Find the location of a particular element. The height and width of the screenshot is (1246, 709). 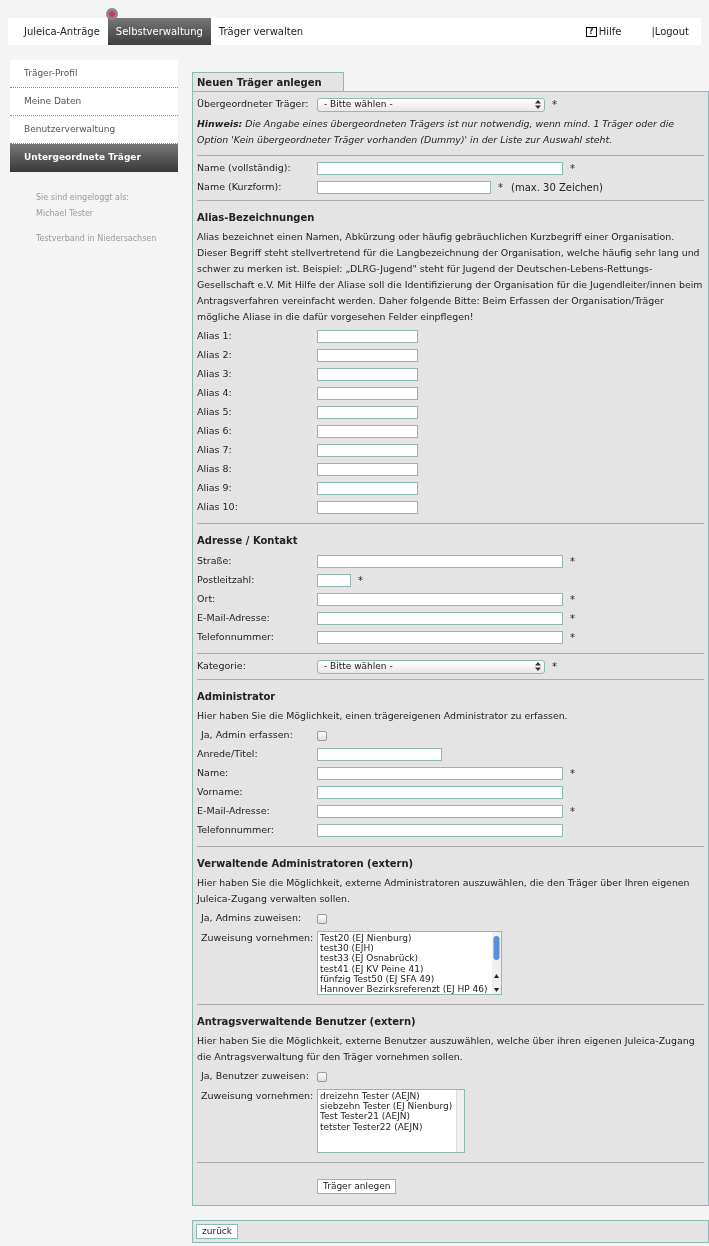

sidebar-item: Träger-Profil is located at coordinates (94, 74).